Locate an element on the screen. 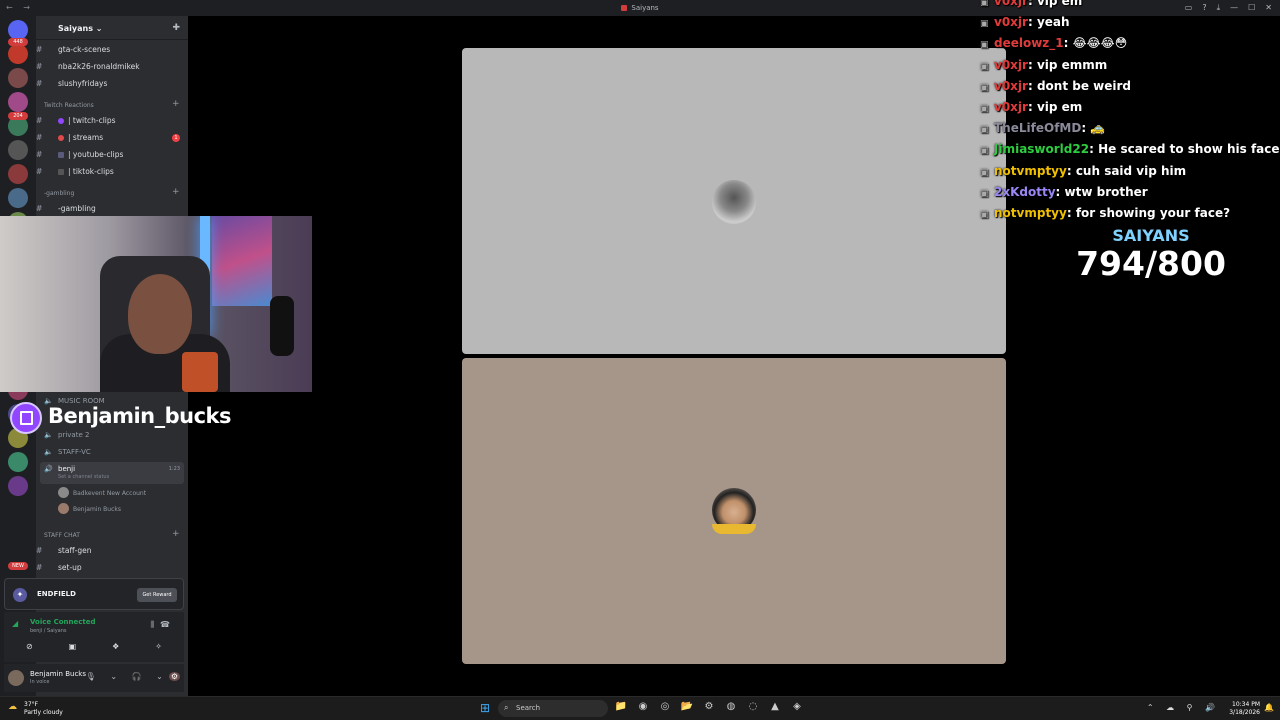 The width and height of the screenshot is (1280, 720). category-gambling: -gambling + is located at coordinates (112, 192).